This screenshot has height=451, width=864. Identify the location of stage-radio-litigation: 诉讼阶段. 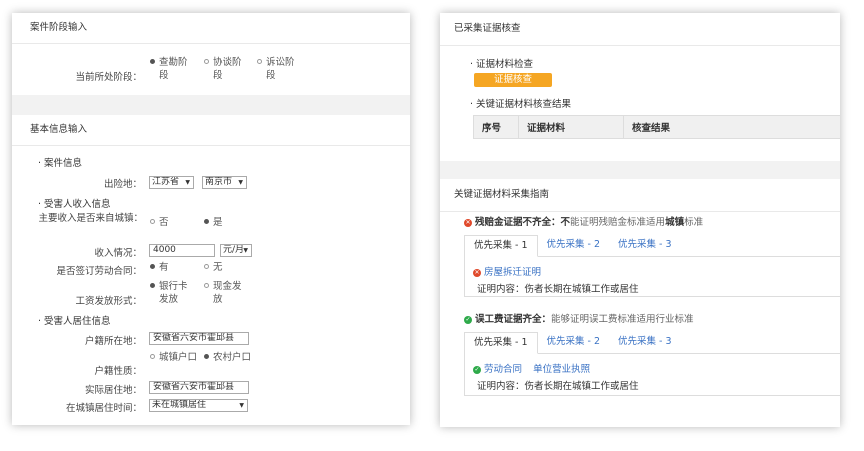
(276, 69).